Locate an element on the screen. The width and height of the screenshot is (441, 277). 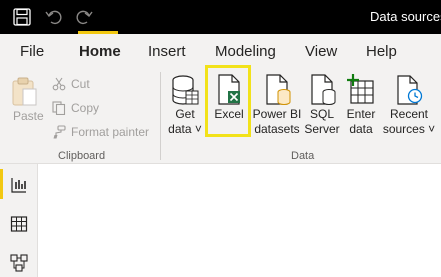
clipboard-group-label: Clipboard is located at coordinates (82, 156).